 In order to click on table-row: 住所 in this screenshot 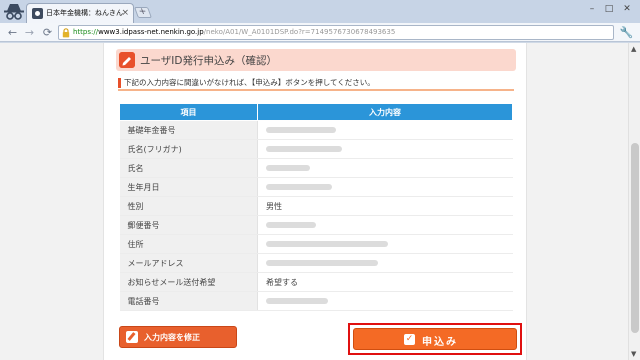, I will do `click(316, 244)`.